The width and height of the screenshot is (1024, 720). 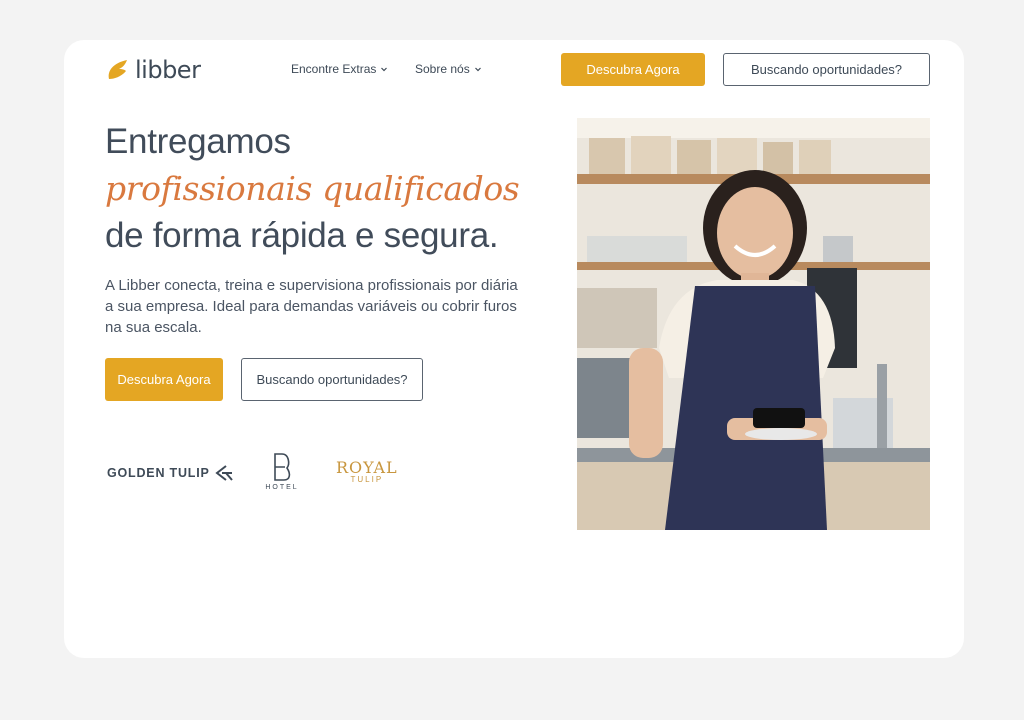 What do you see at coordinates (282, 487) in the screenshot?
I see `b-hotel-text: HOTEL` at bounding box center [282, 487].